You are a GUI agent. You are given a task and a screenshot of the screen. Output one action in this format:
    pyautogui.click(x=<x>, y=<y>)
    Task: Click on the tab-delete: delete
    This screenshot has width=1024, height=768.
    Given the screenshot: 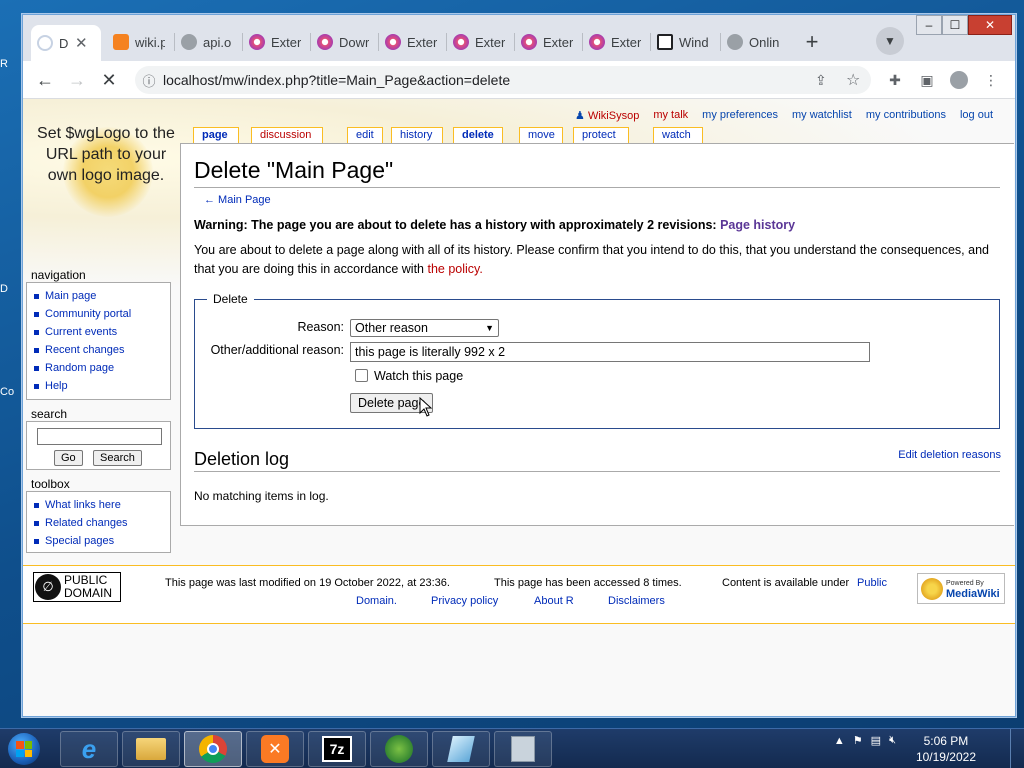 What is the action you would take?
    pyautogui.click(x=478, y=135)
    